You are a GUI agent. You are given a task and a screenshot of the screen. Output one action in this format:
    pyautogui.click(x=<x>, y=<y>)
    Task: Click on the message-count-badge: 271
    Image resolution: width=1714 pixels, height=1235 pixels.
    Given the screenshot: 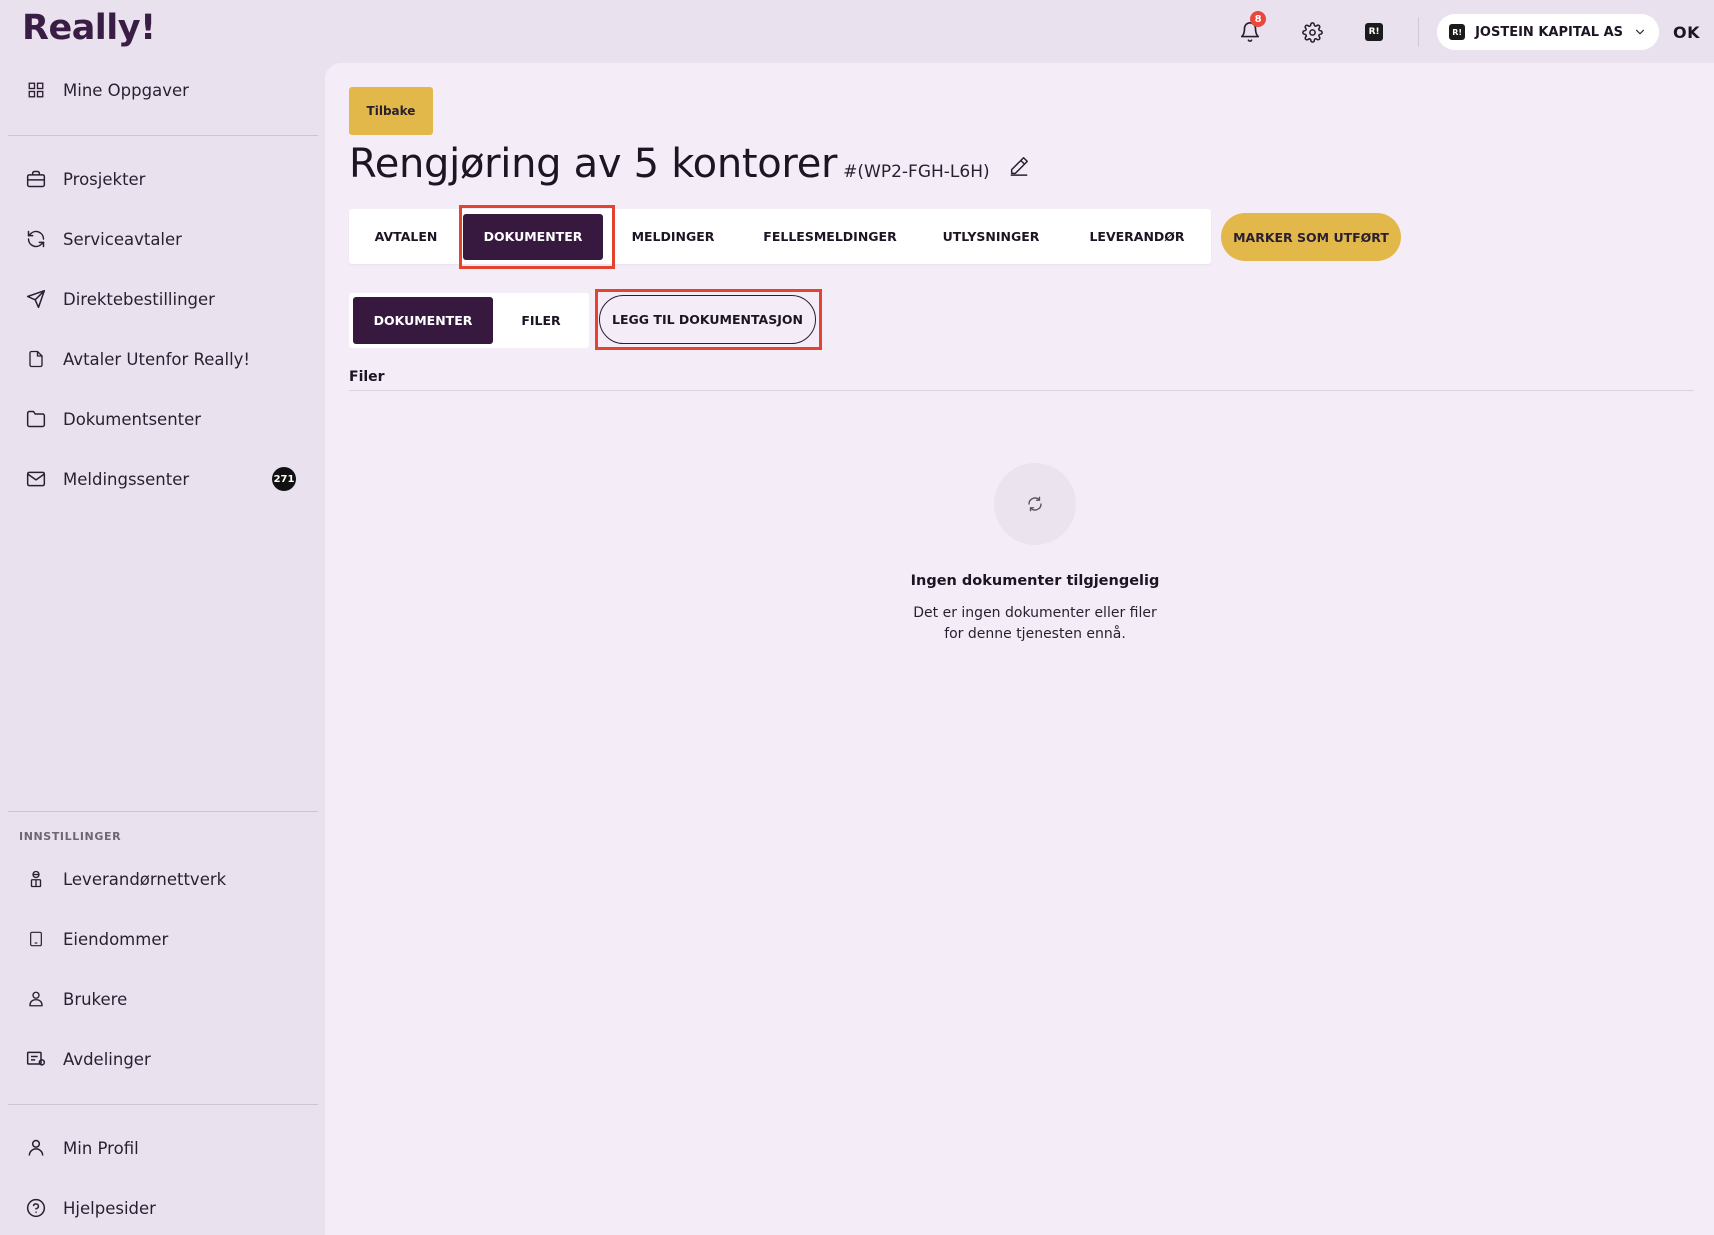 What is the action you would take?
    pyautogui.click(x=284, y=479)
    